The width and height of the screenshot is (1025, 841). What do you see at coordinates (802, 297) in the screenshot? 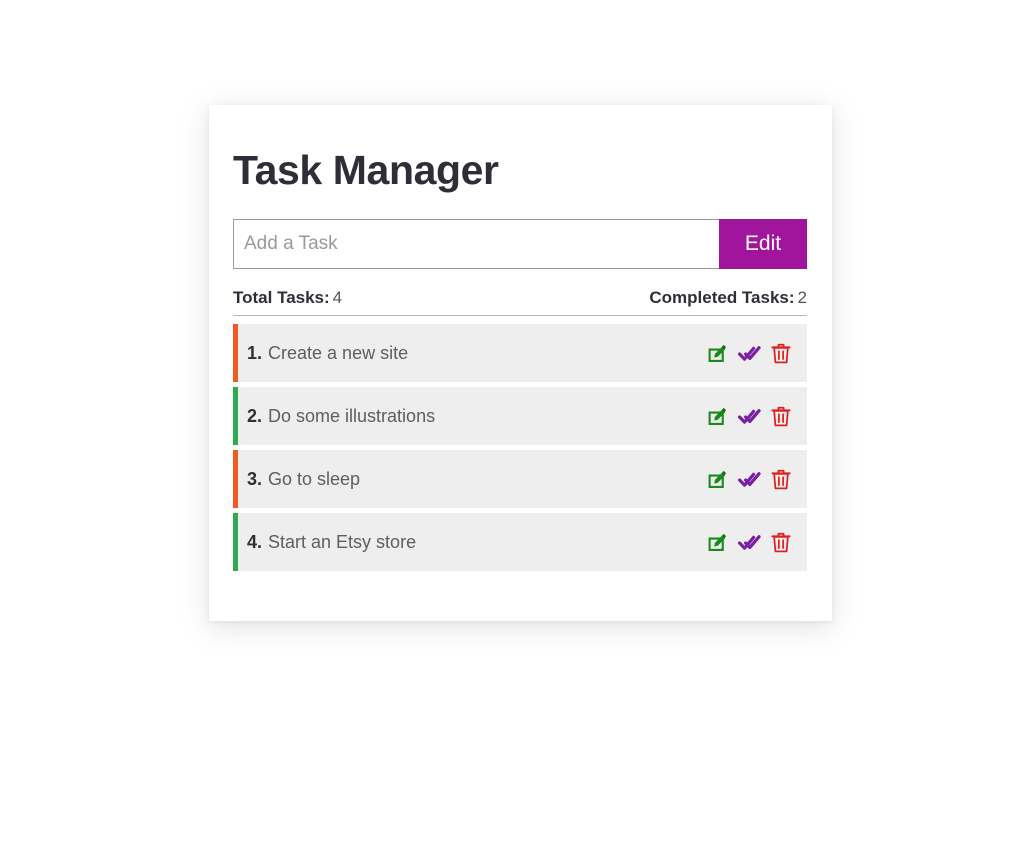
I see `completed-tasks-value: 2` at bounding box center [802, 297].